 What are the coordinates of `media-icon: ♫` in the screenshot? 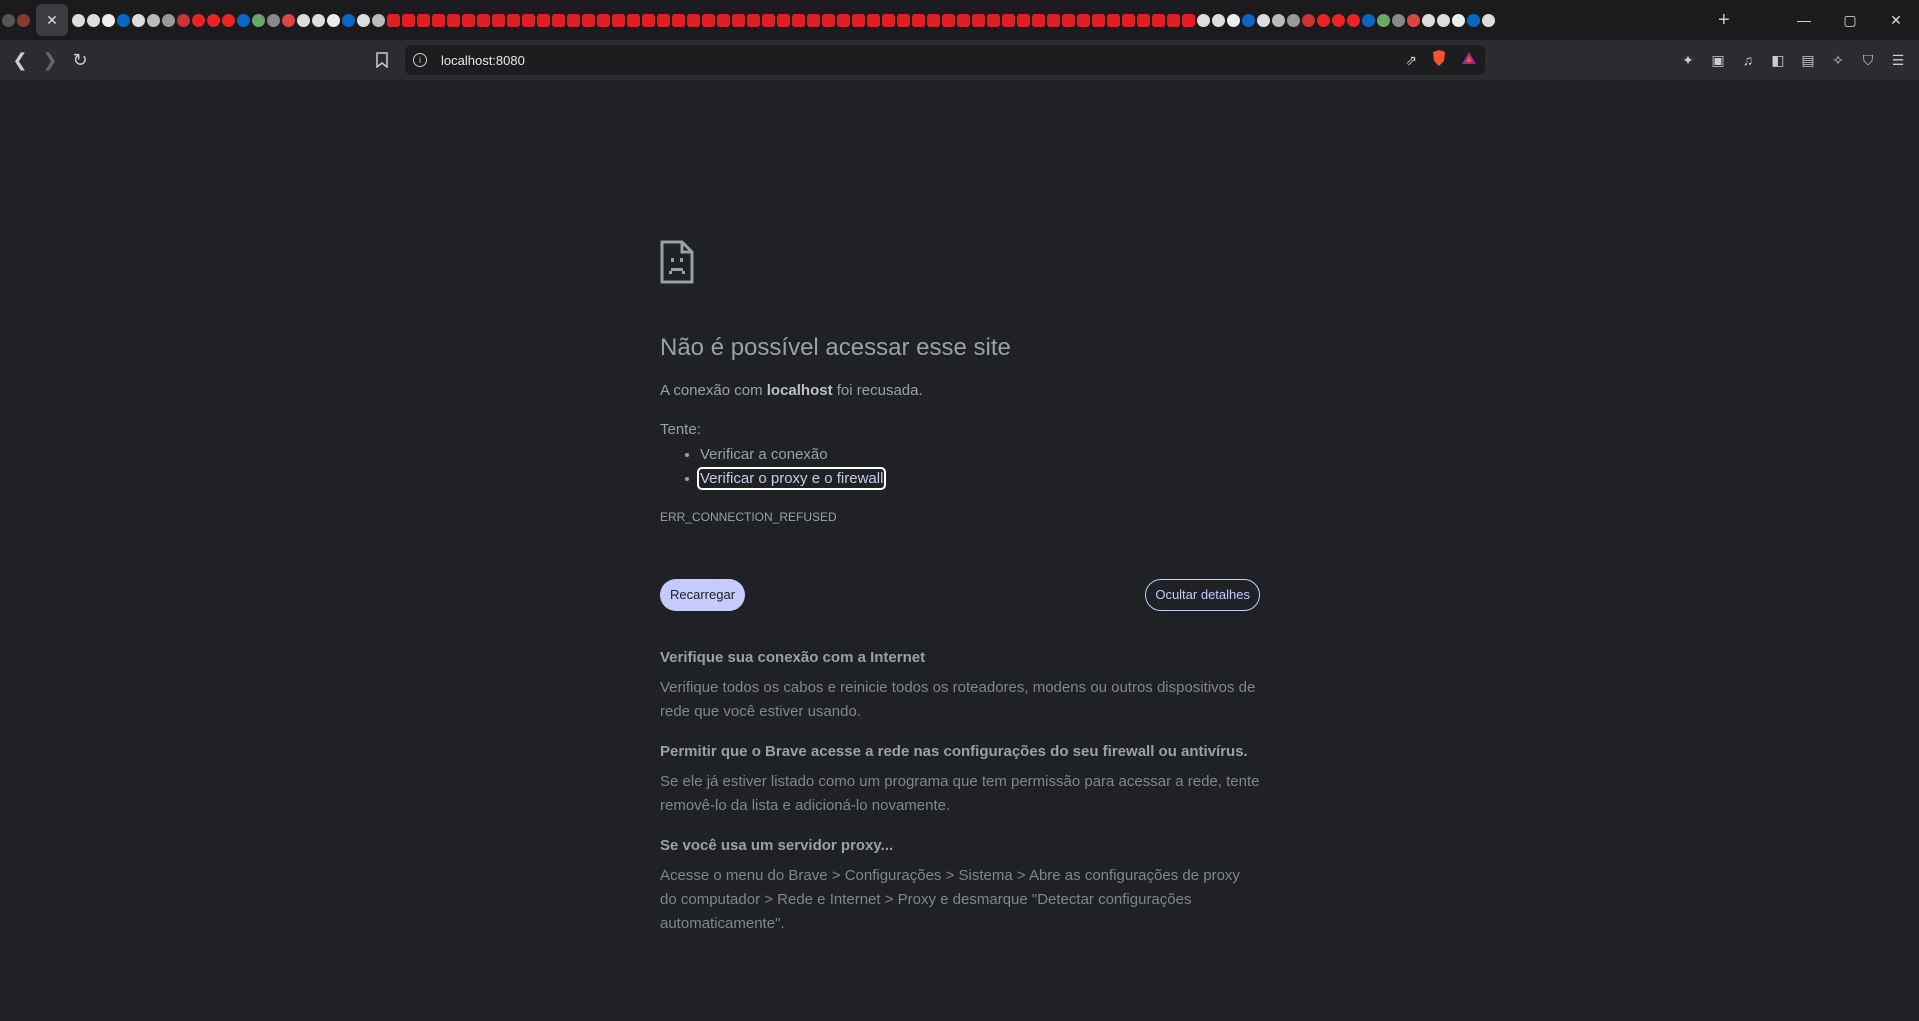 It's located at (1748, 60).